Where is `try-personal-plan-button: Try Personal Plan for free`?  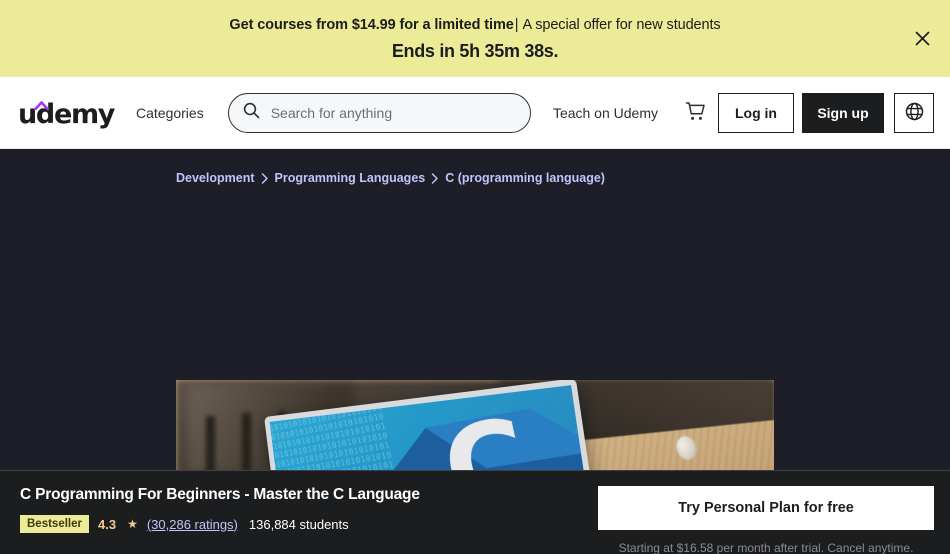 try-personal-plan-button: Try Personal Plan for free is located at coordinates (766, 508).